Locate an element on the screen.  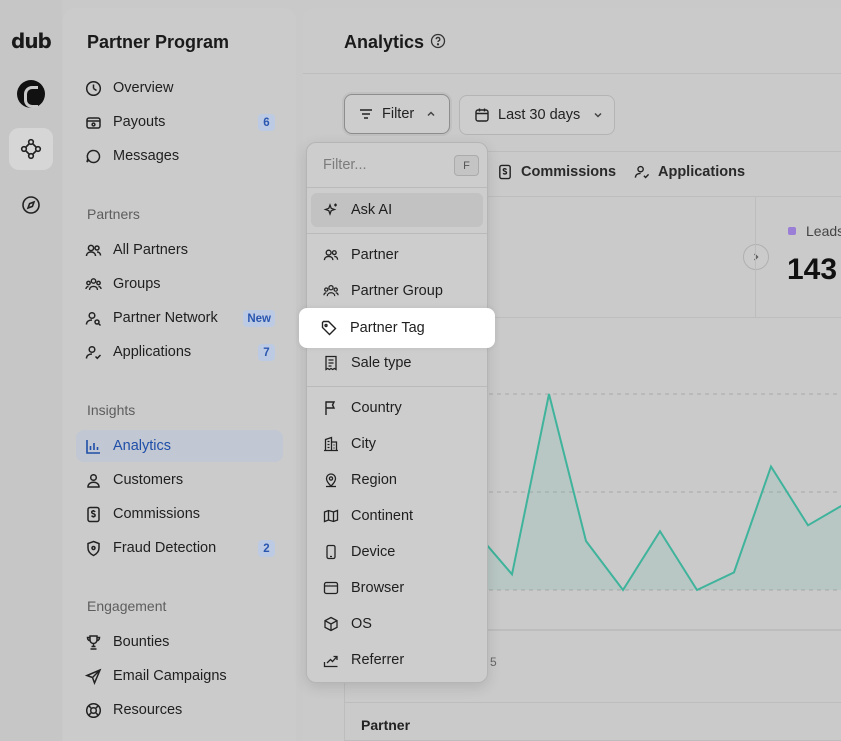
user-icon is located at coordinates (93, 480).